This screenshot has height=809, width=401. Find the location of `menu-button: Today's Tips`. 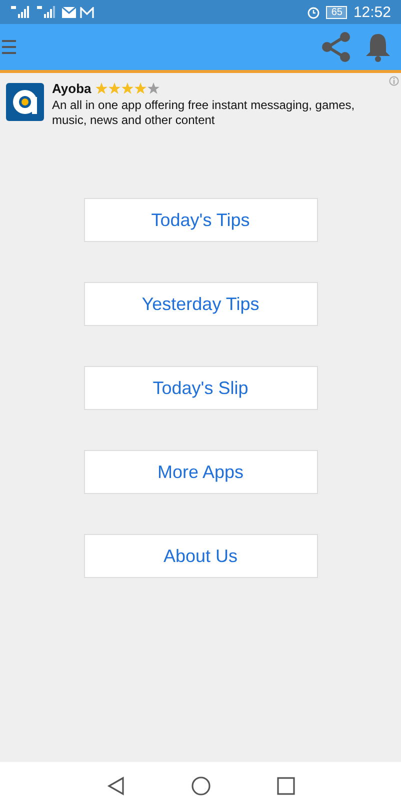

menu-button: Today's Tips is located at coordinates (201, 220).